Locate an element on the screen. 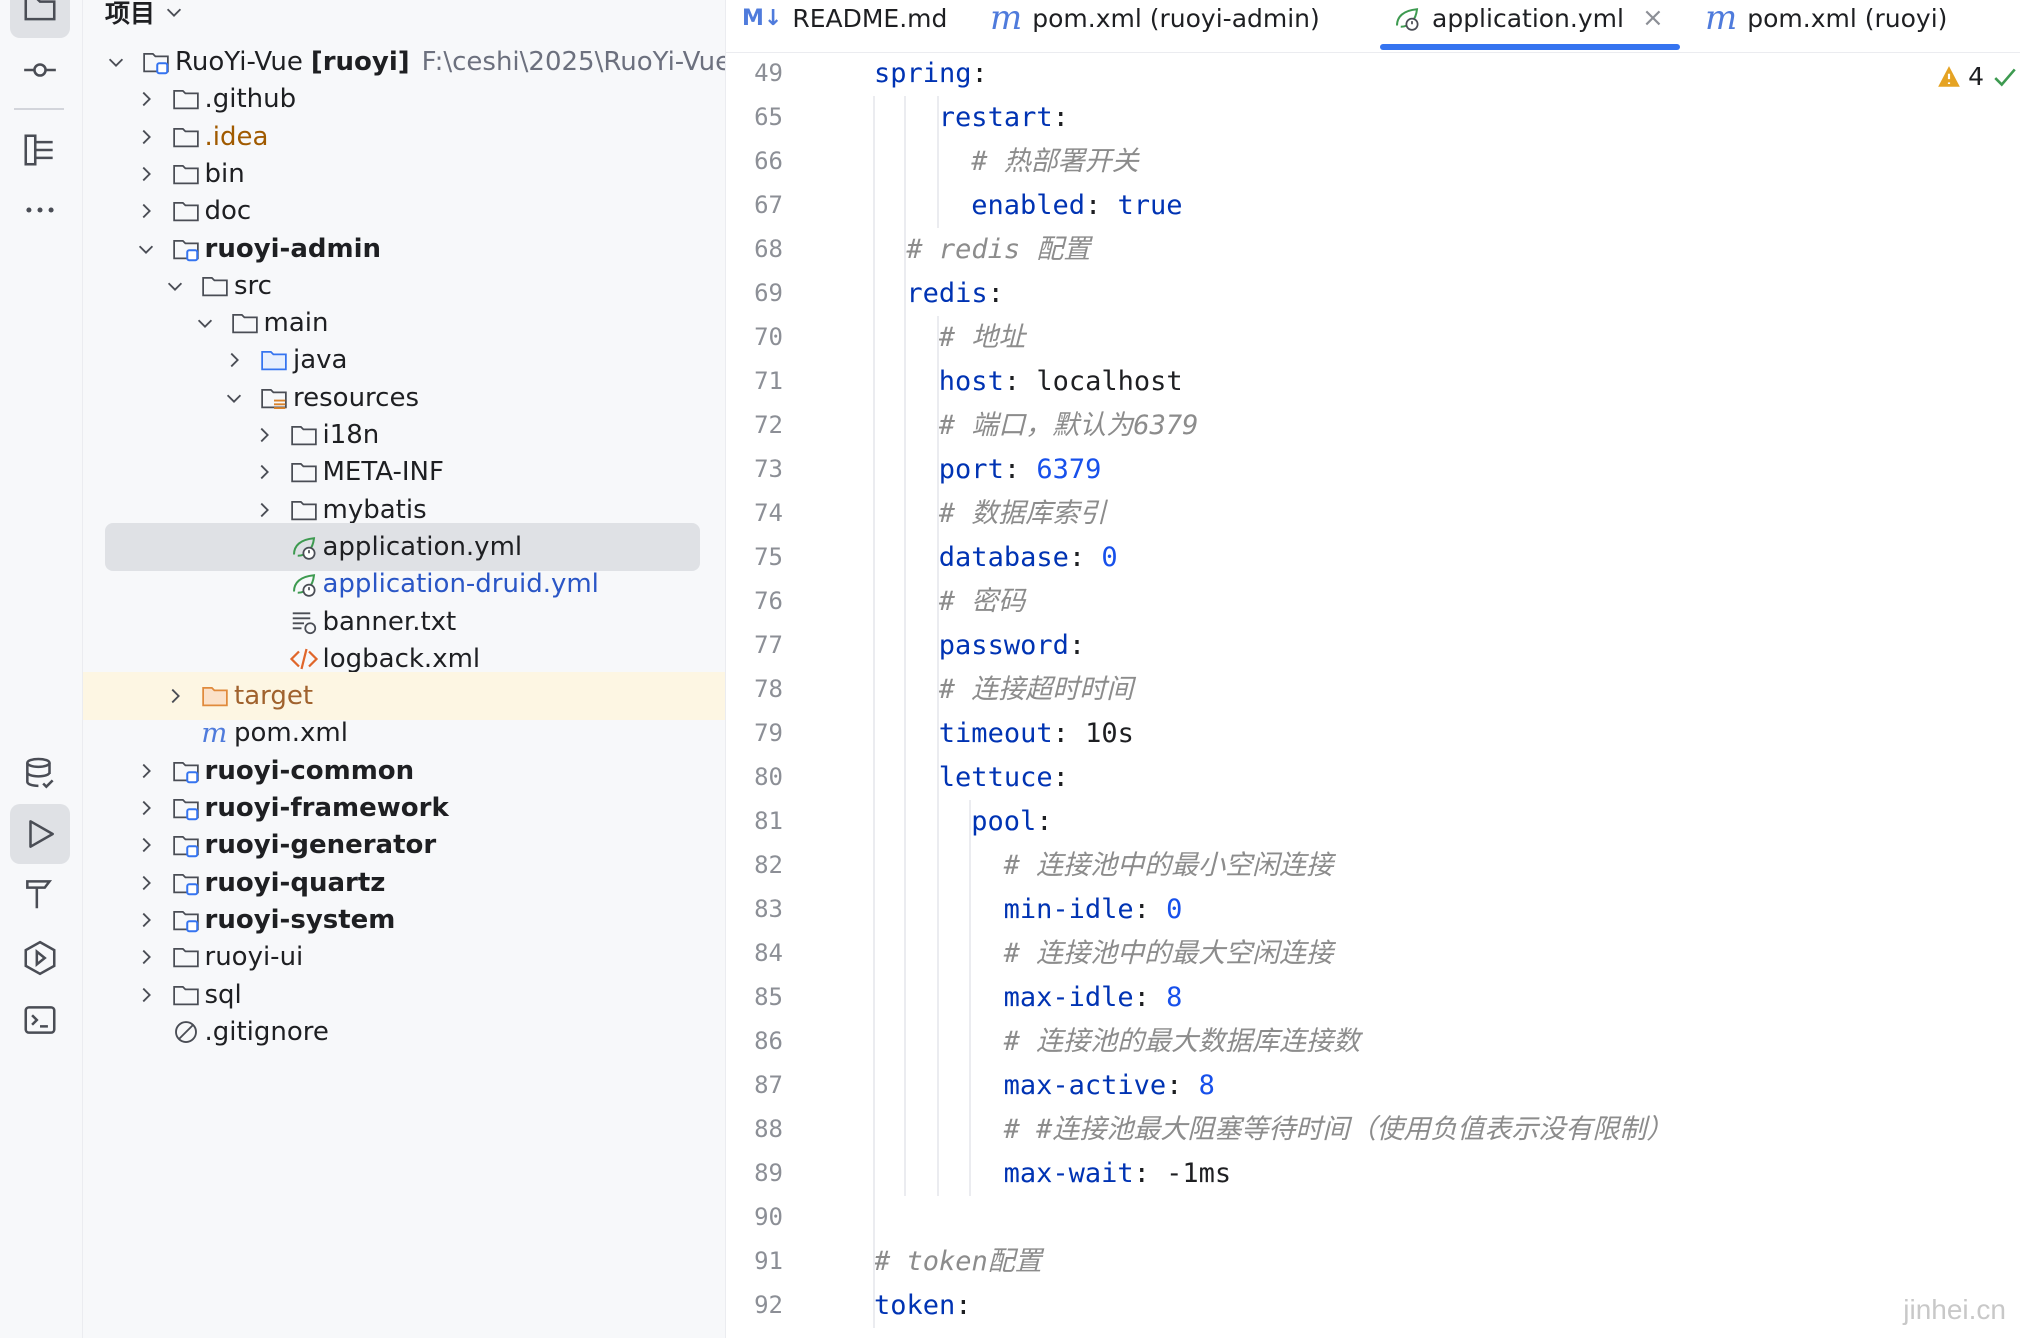  project-tool-button is located at coordinates (40, 19).